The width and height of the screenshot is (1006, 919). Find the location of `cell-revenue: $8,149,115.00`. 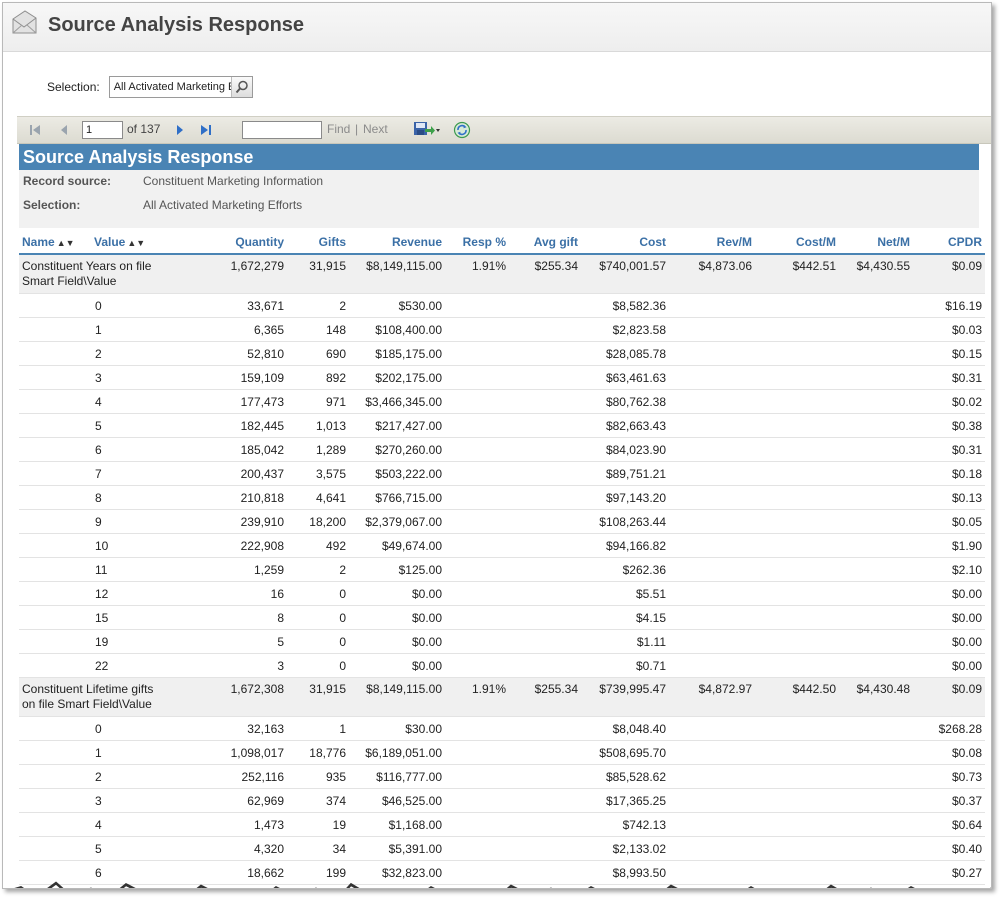

cell-revenue: $8,149,115.00 is located at coordinates (397, 697).